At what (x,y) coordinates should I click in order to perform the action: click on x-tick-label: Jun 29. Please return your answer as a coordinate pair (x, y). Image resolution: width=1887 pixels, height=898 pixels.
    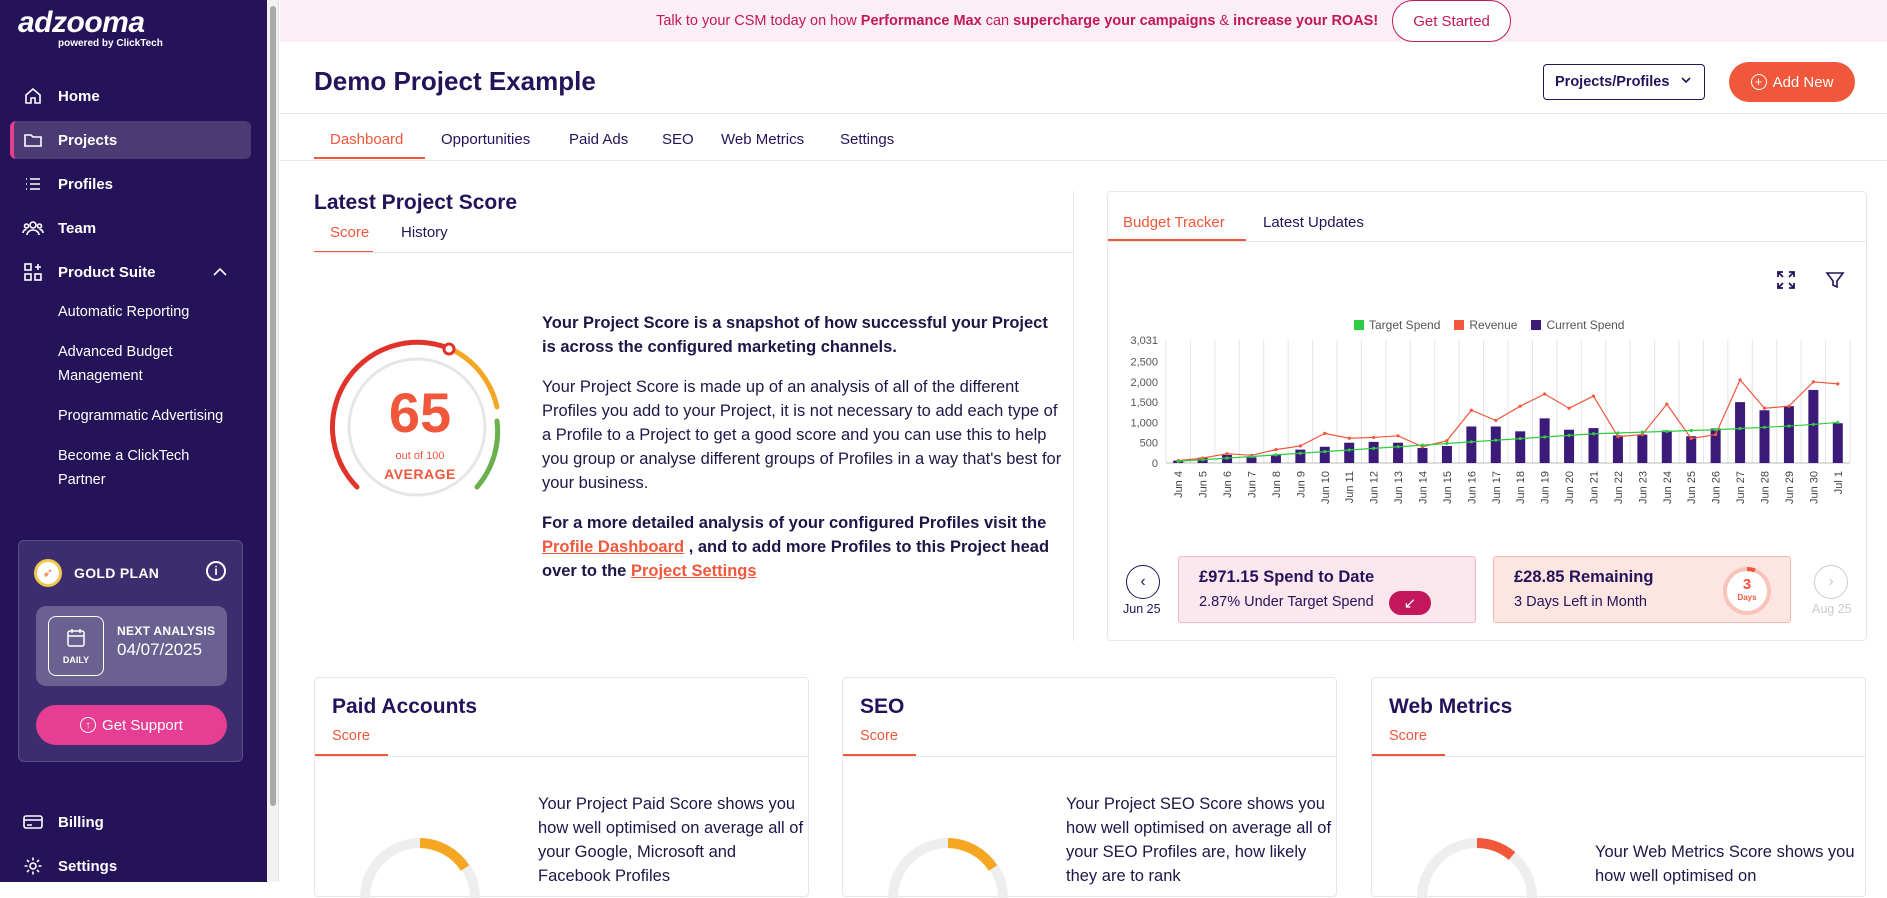
    Looking at the image, I should click on (1790, 487).